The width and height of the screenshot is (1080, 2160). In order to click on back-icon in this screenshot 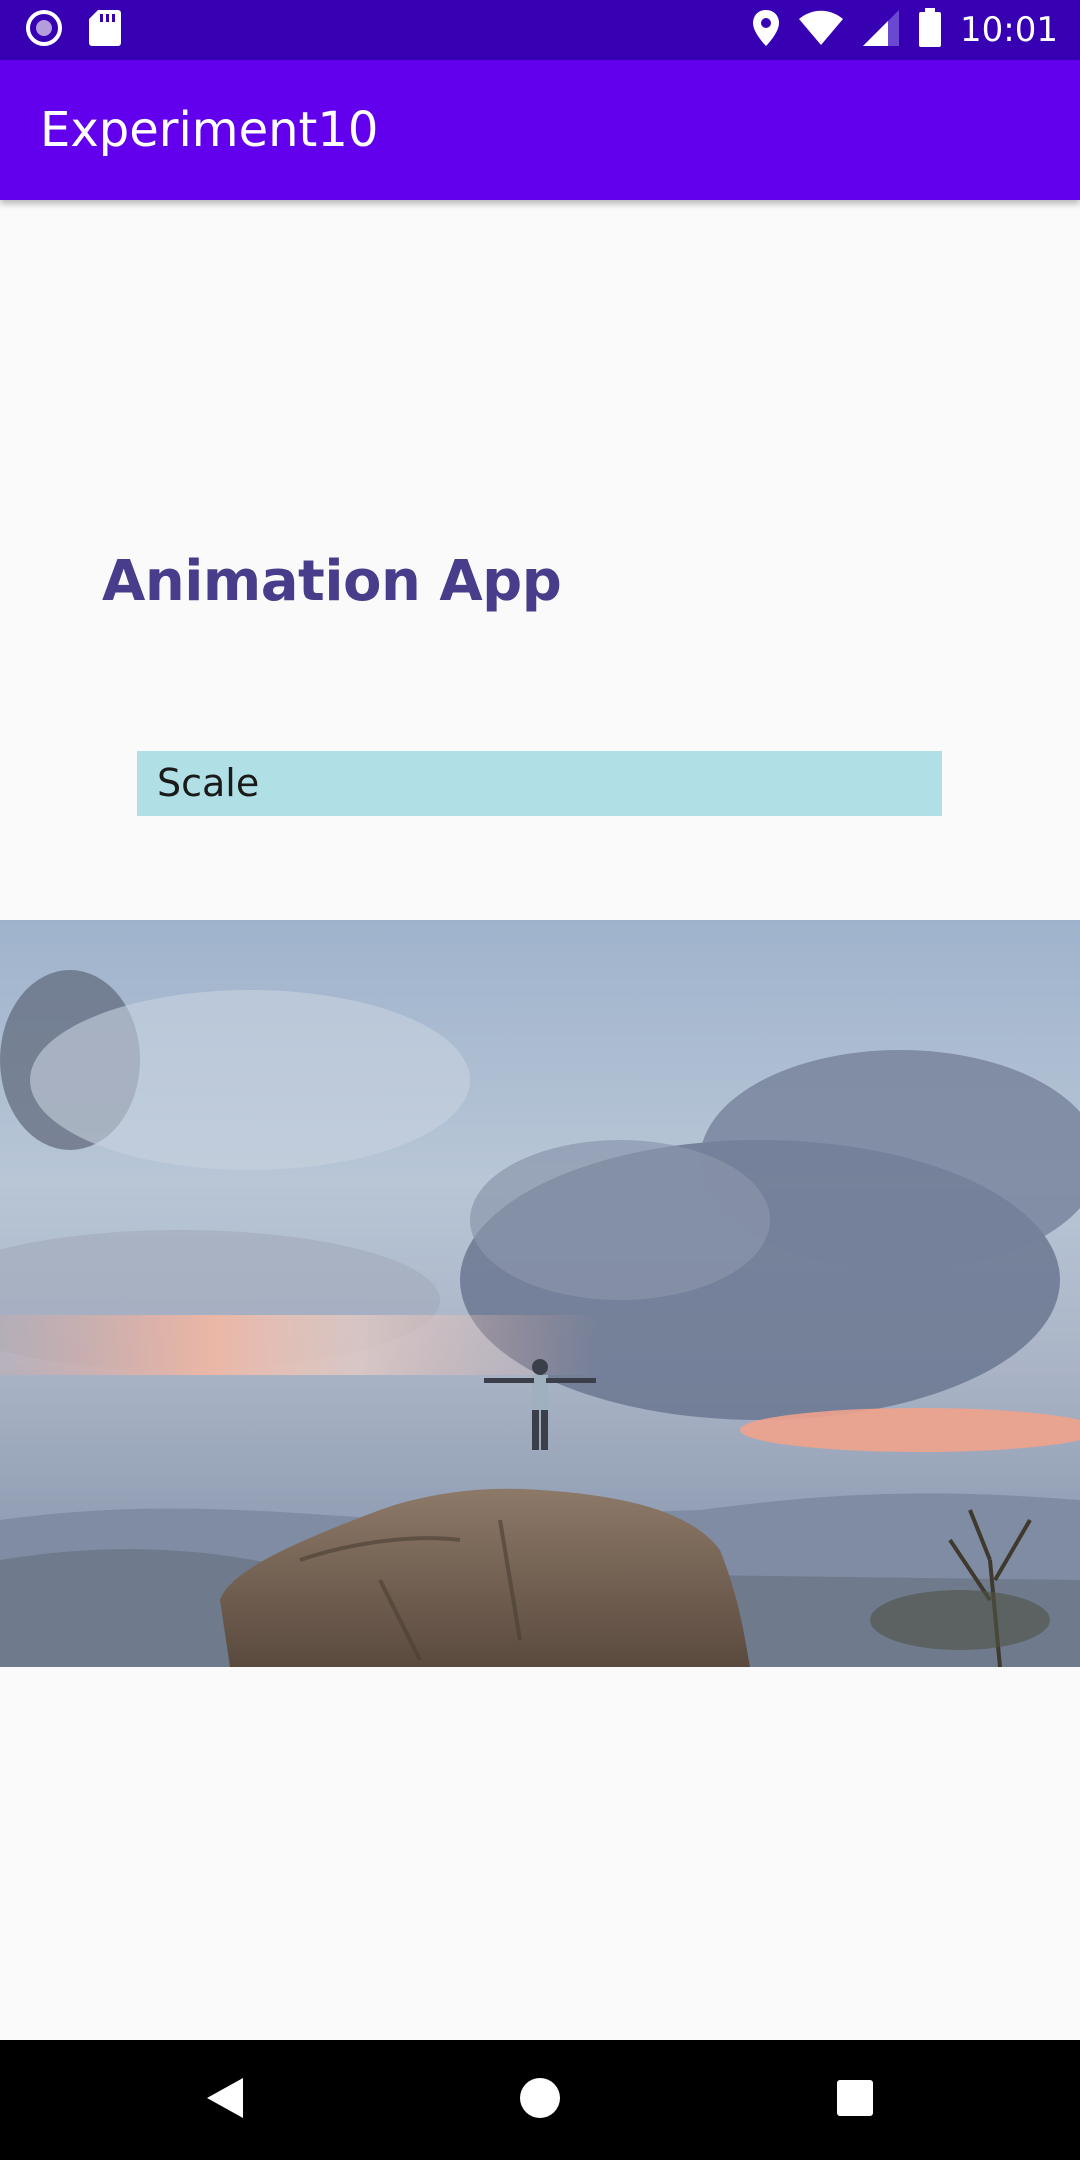, I will do `click(225, 2100)`.